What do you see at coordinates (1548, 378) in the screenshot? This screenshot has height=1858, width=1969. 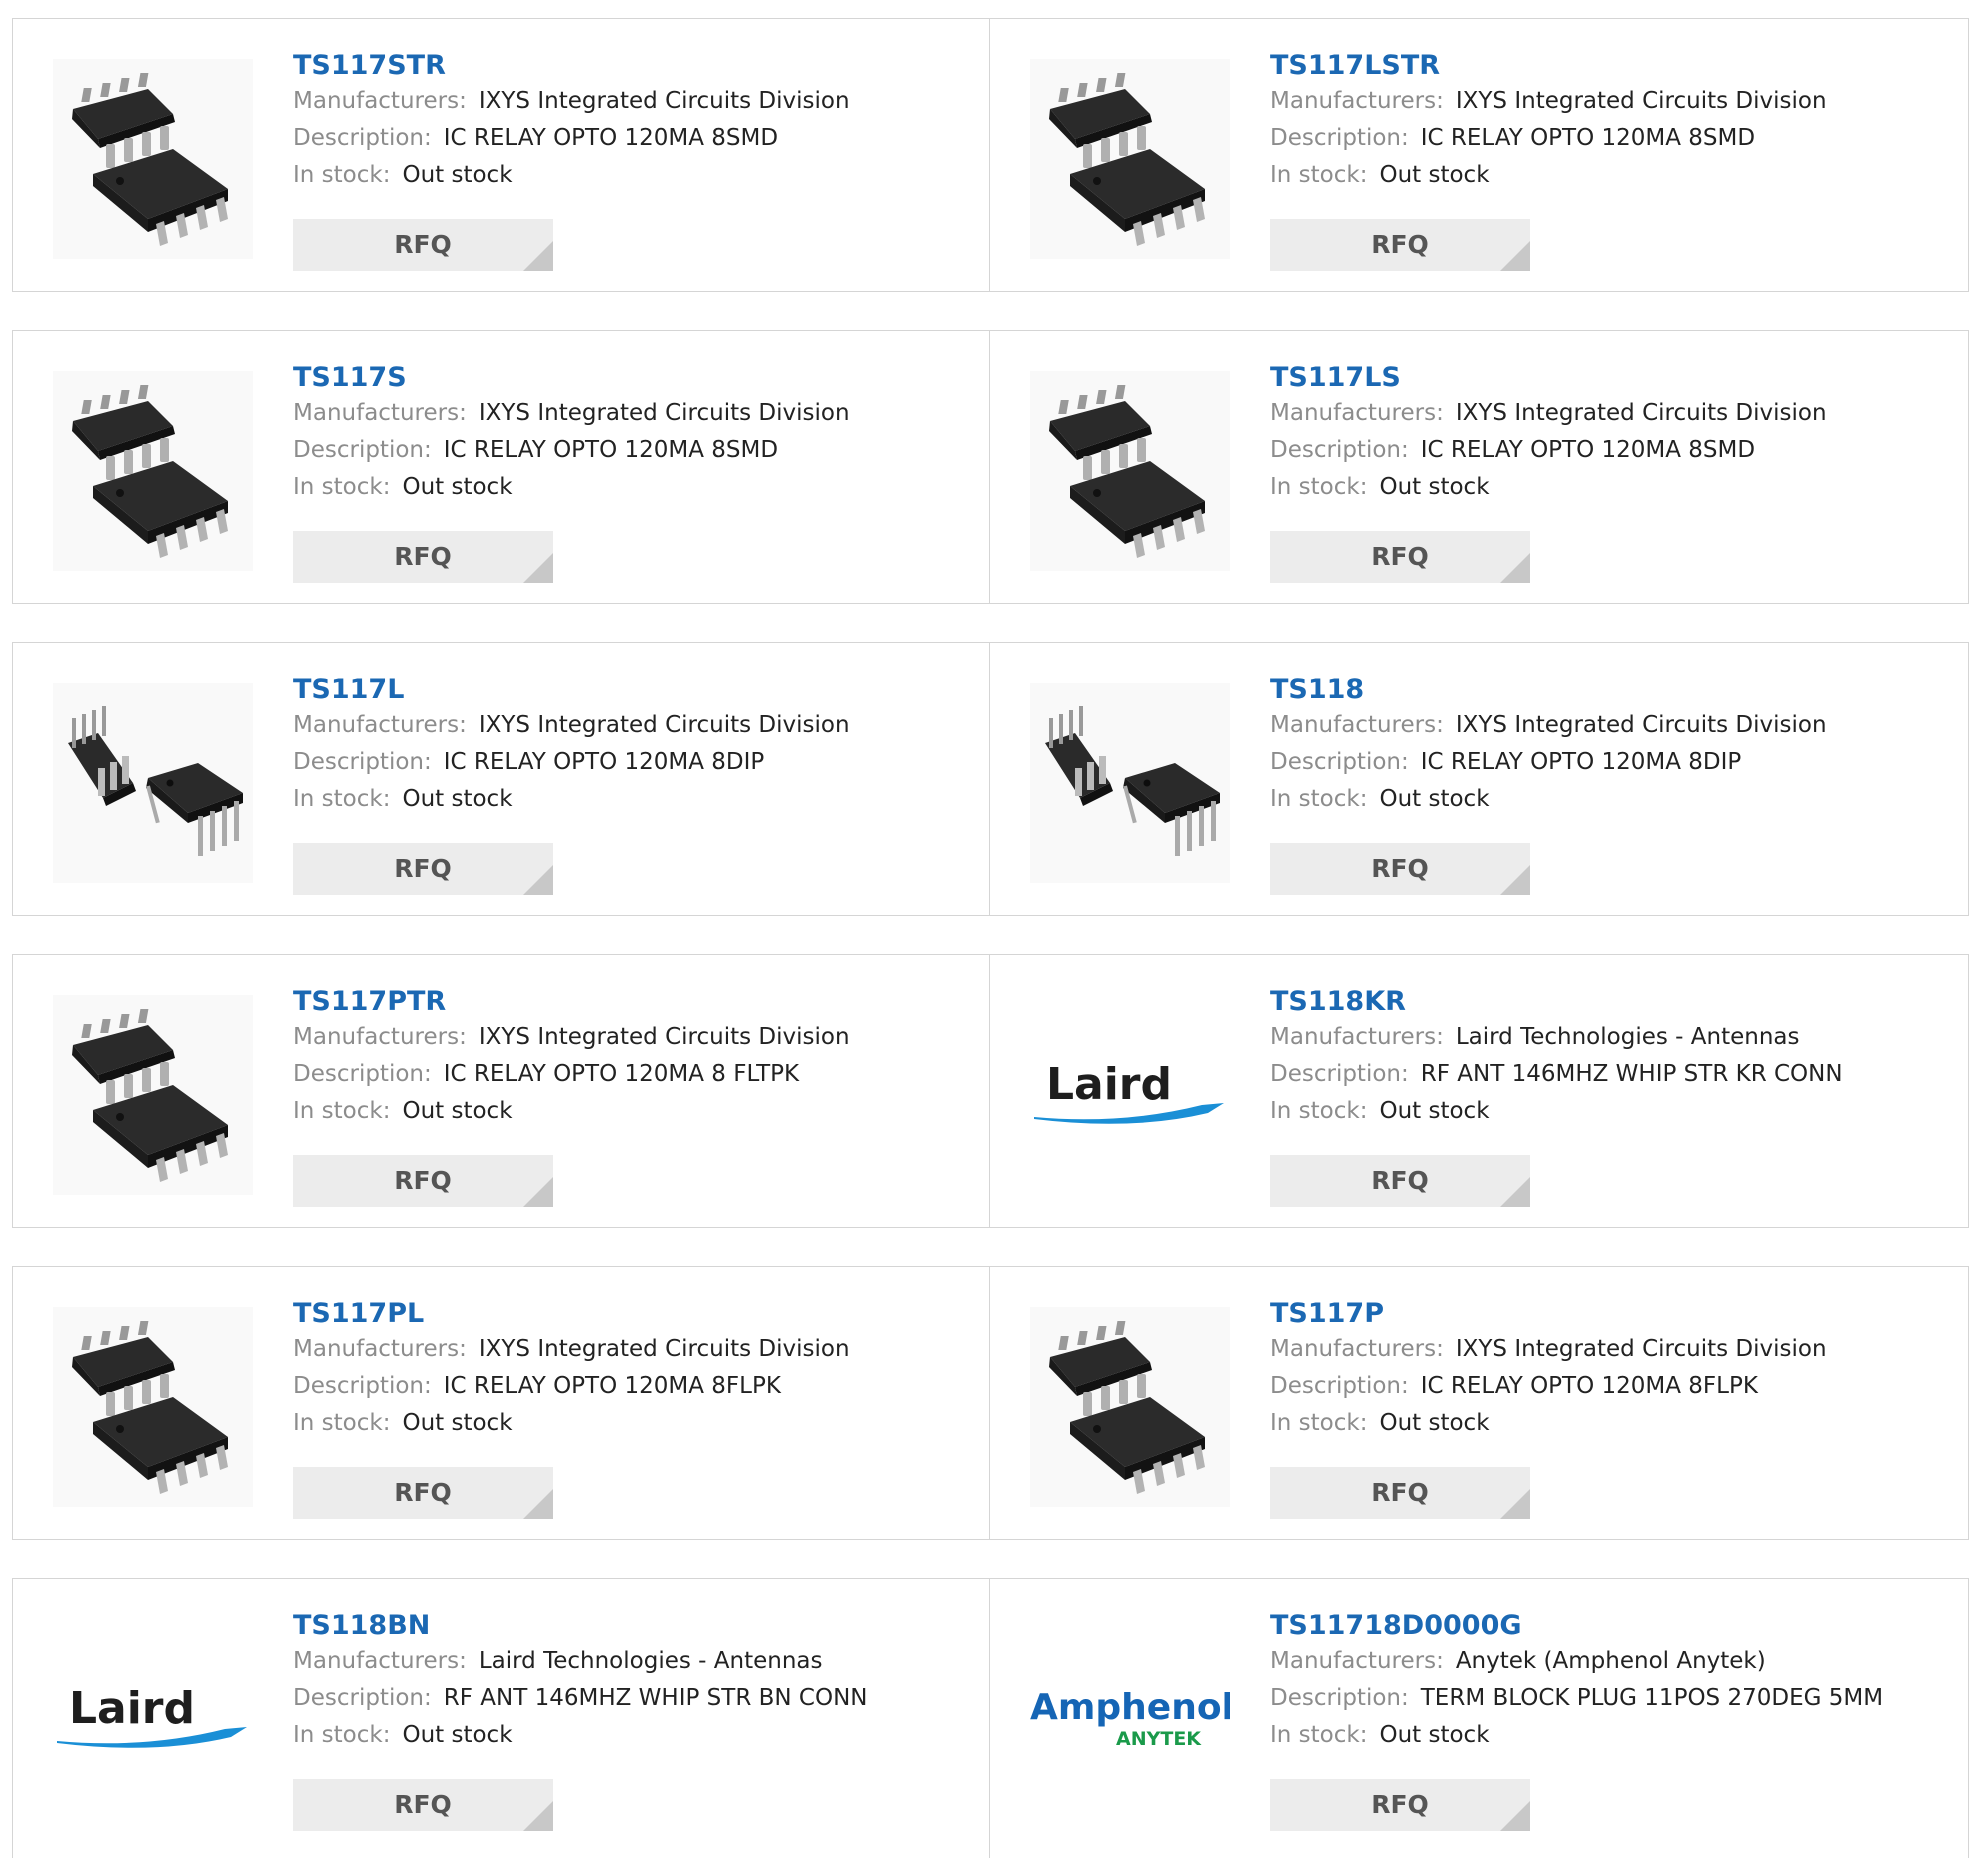 I see `part-number-link: TS117LS` at bounding box center [1548, 378].